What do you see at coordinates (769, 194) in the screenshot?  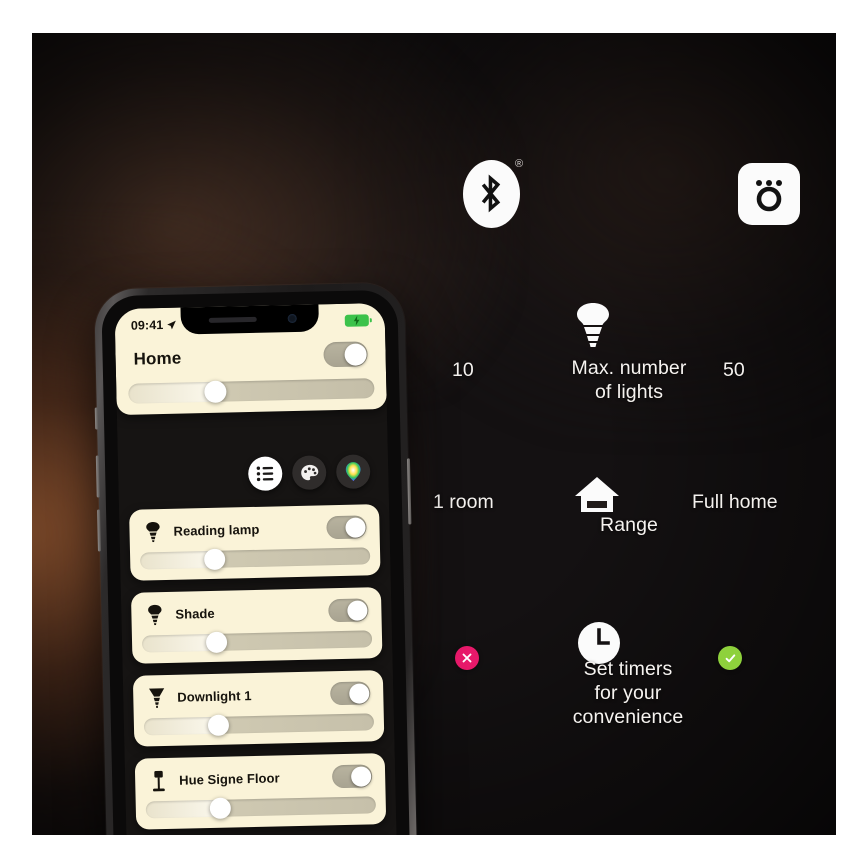 I see `hue-bridge-icon` at bounding box center [769, 194].